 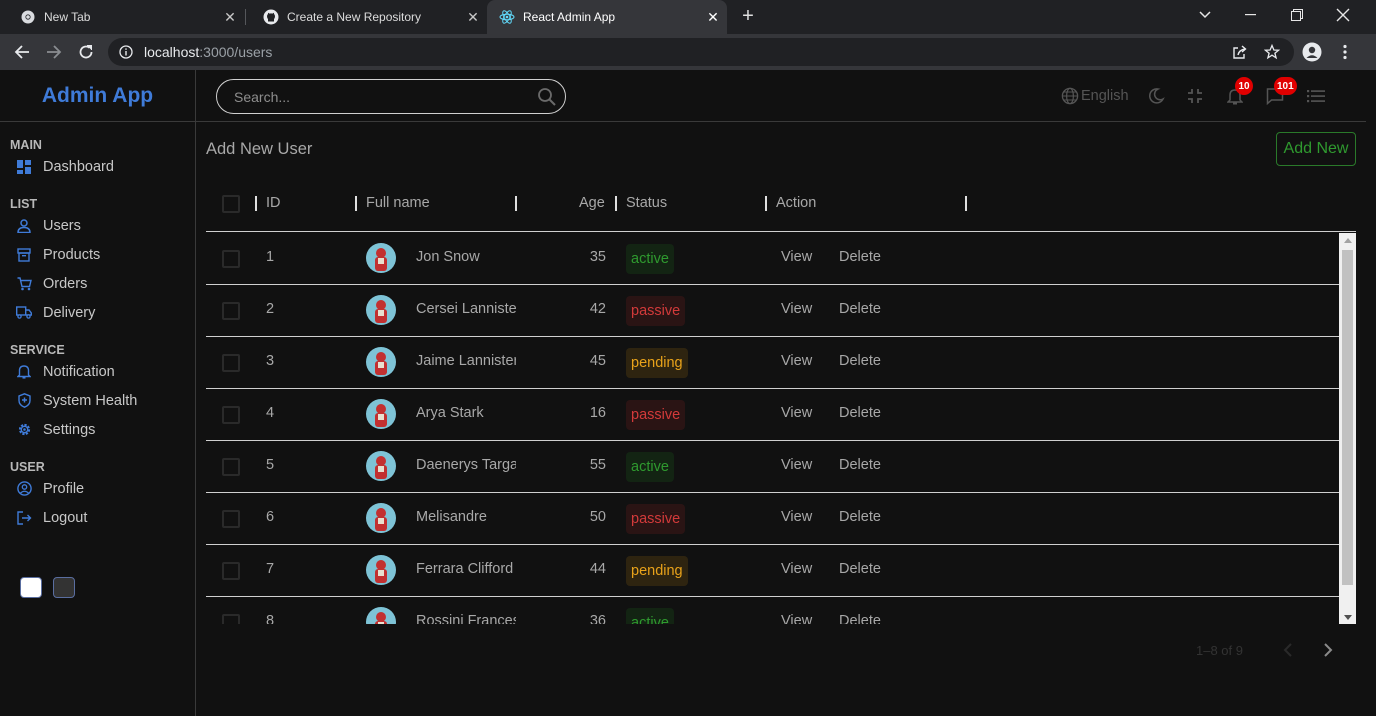 What do you see at coordinates (105, 429) in the screenshot?
I see `sidebar-item-settings: Settings` at bounding box center [105, 429].